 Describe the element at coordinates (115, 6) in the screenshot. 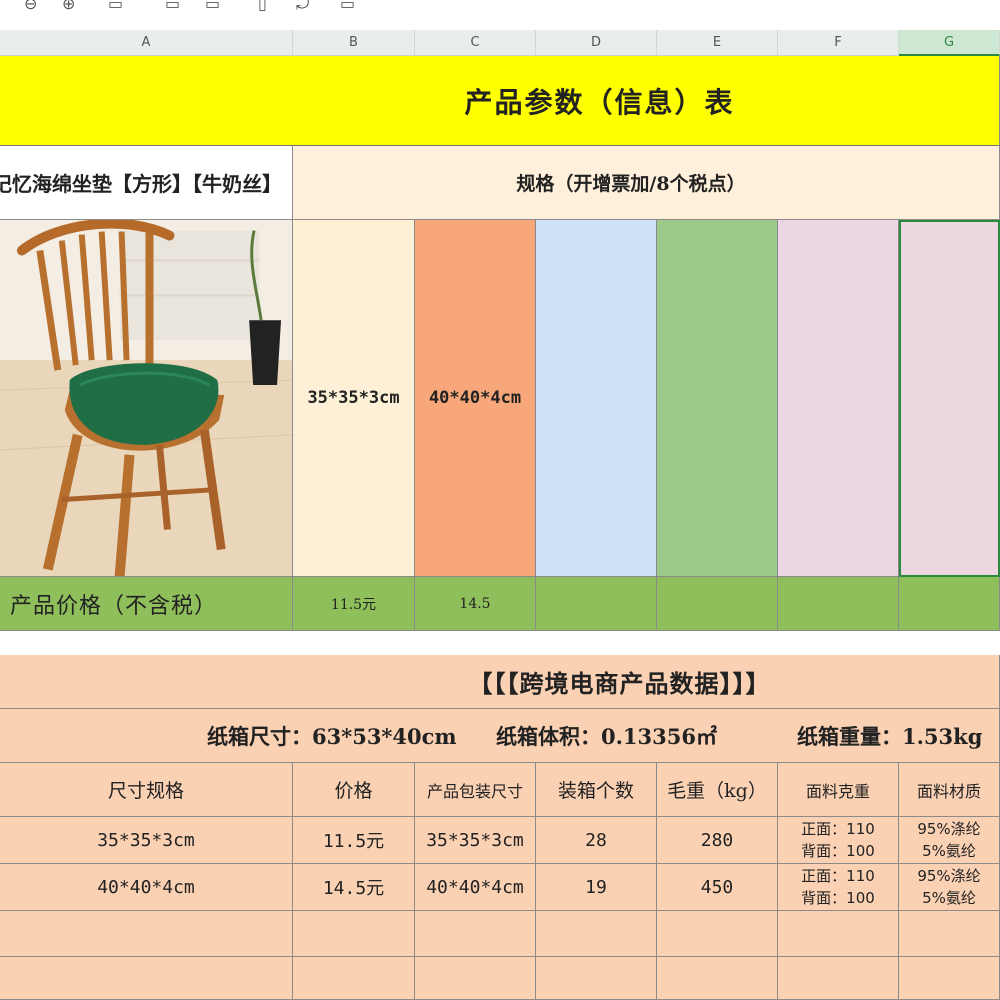

I see `fit-icon: ▭` at that location.